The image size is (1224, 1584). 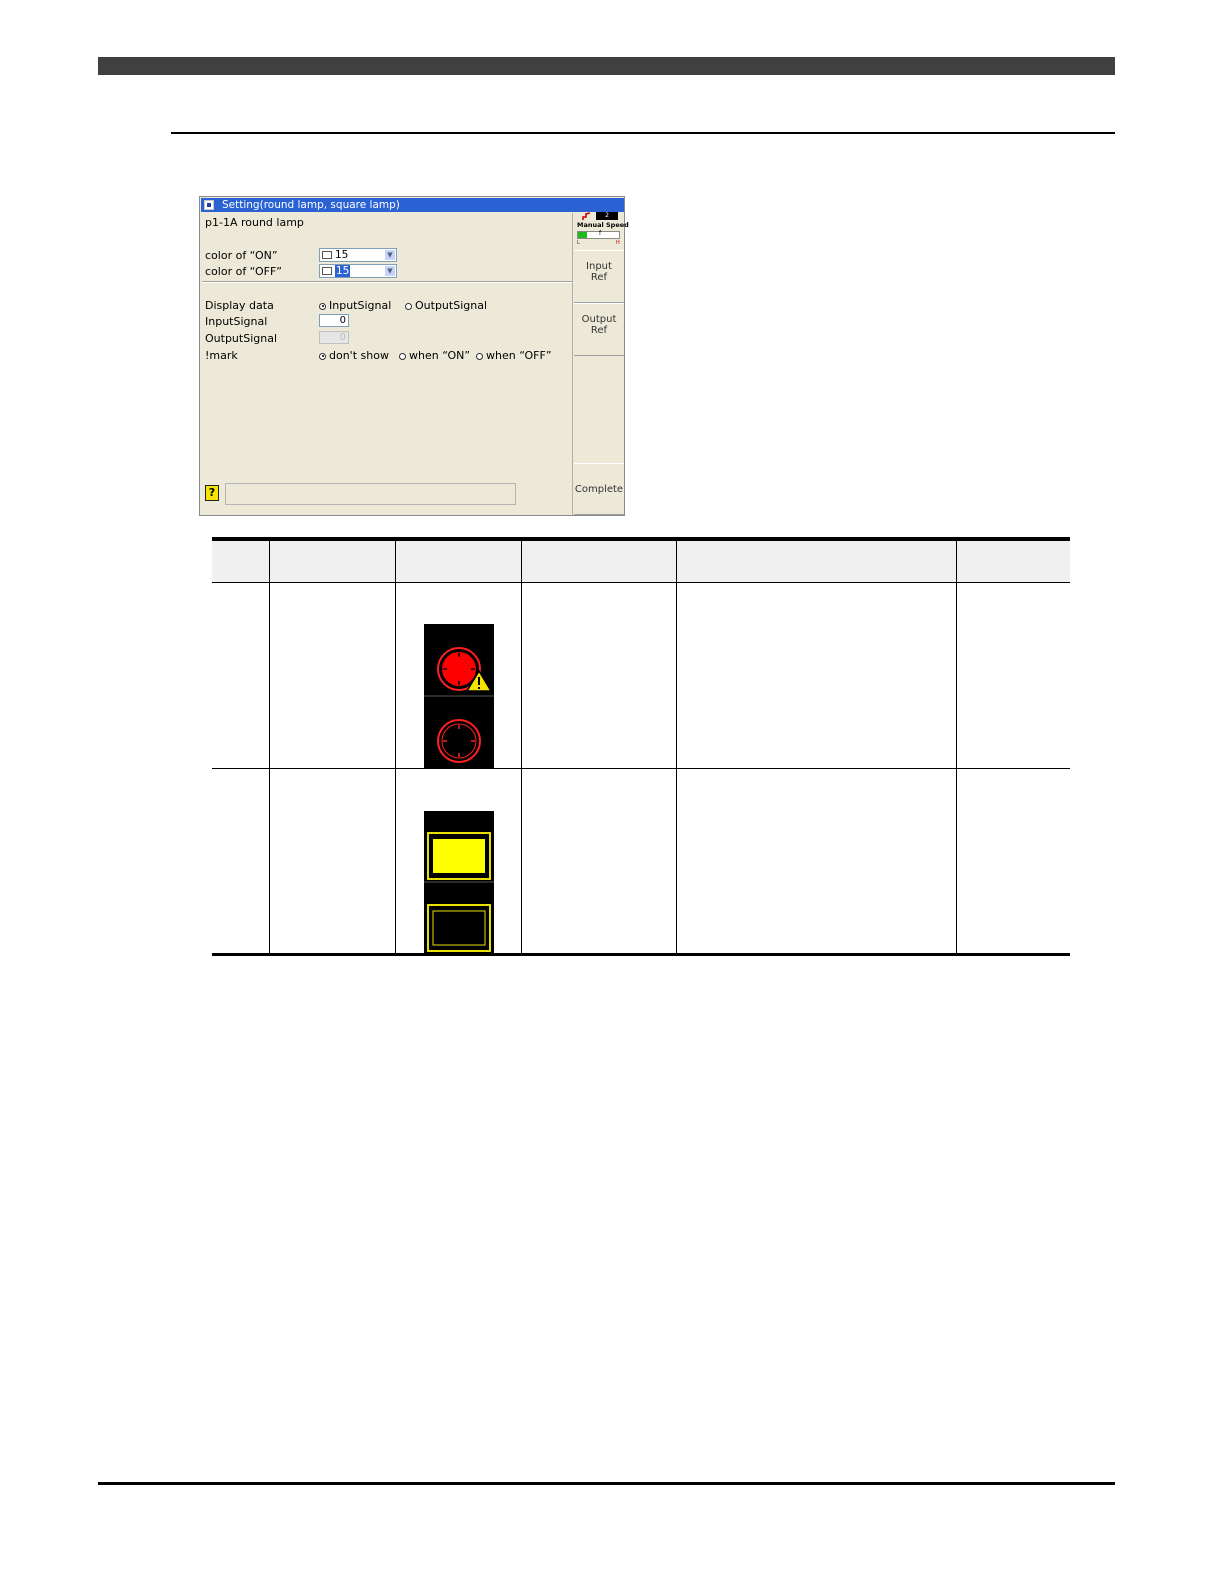 I want to click on row-divider, so click(x=641, y=768).